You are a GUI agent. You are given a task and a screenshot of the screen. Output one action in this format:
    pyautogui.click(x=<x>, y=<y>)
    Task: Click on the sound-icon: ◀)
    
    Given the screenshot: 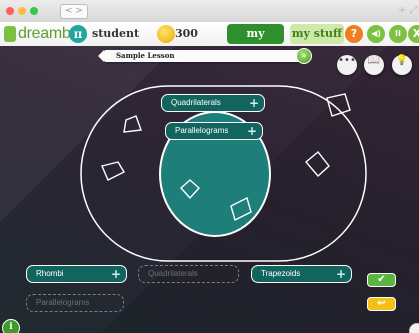 What is the action you would take?
    pyautogui.click(x=376, y=34)
    